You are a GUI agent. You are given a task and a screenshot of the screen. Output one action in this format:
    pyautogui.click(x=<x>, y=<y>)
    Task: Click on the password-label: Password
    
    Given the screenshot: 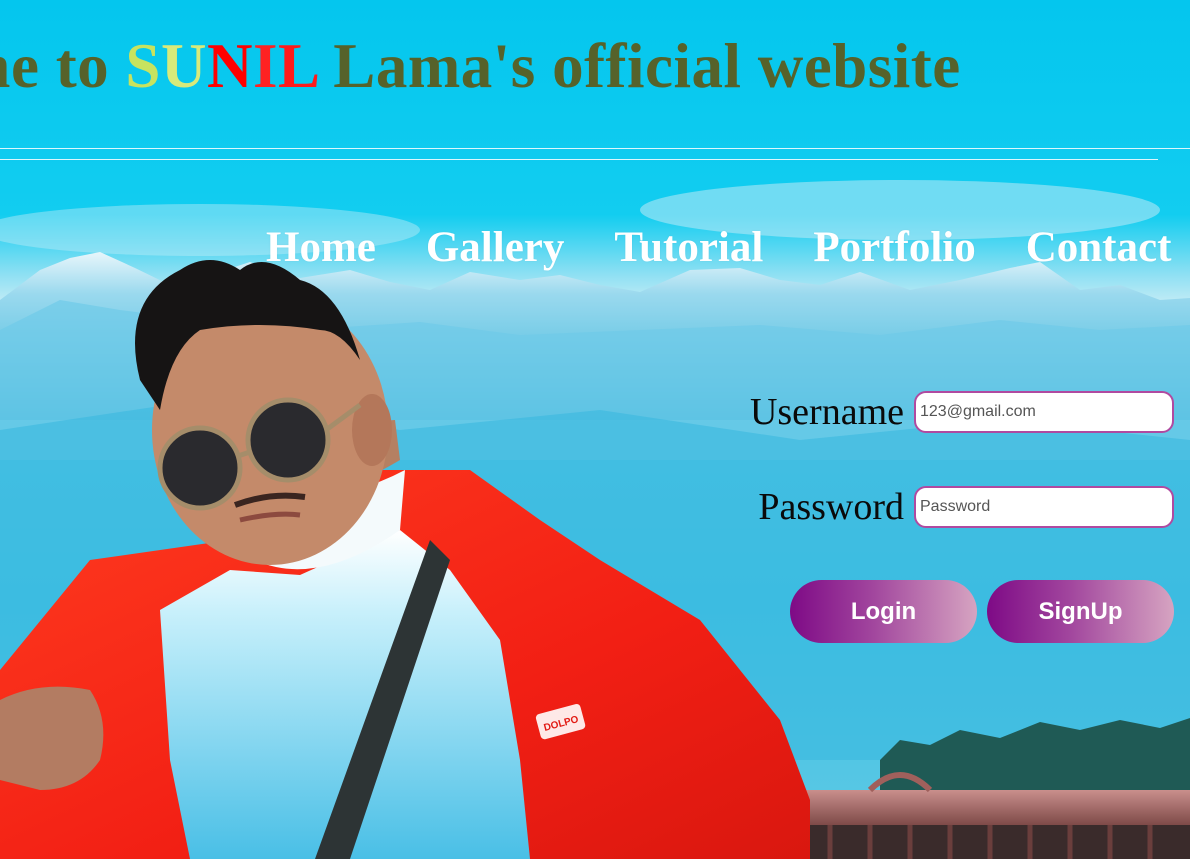 What is the action you would take?
    pyautogui.click(x=831, y=507)
    